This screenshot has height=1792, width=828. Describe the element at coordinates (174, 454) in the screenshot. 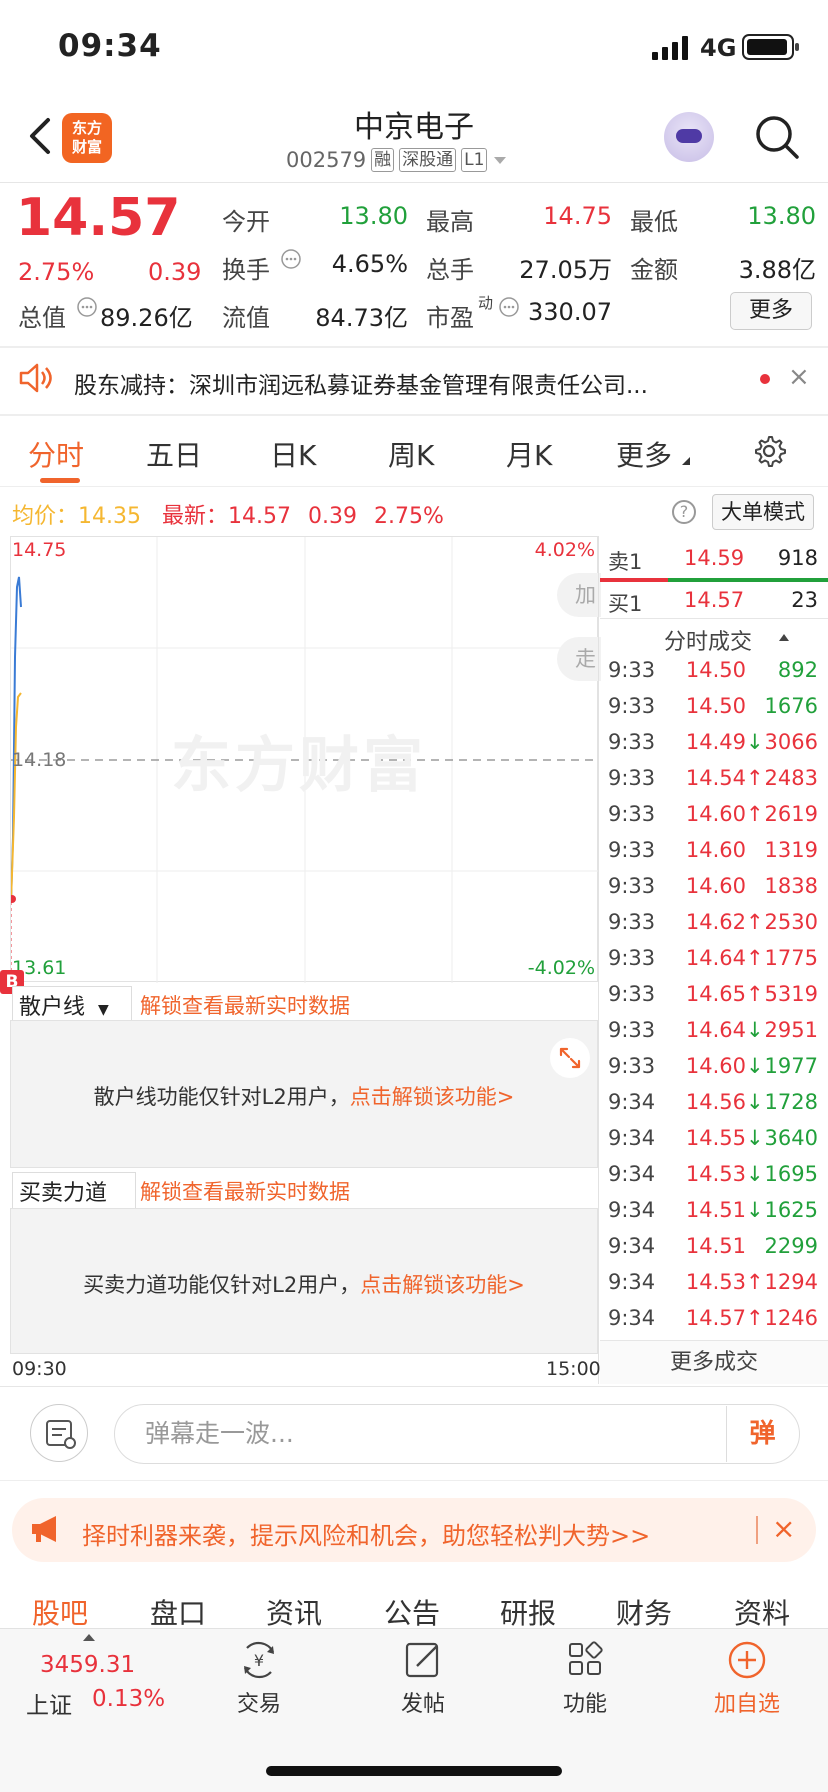

I see `tab-five-day: 五日` at that location.